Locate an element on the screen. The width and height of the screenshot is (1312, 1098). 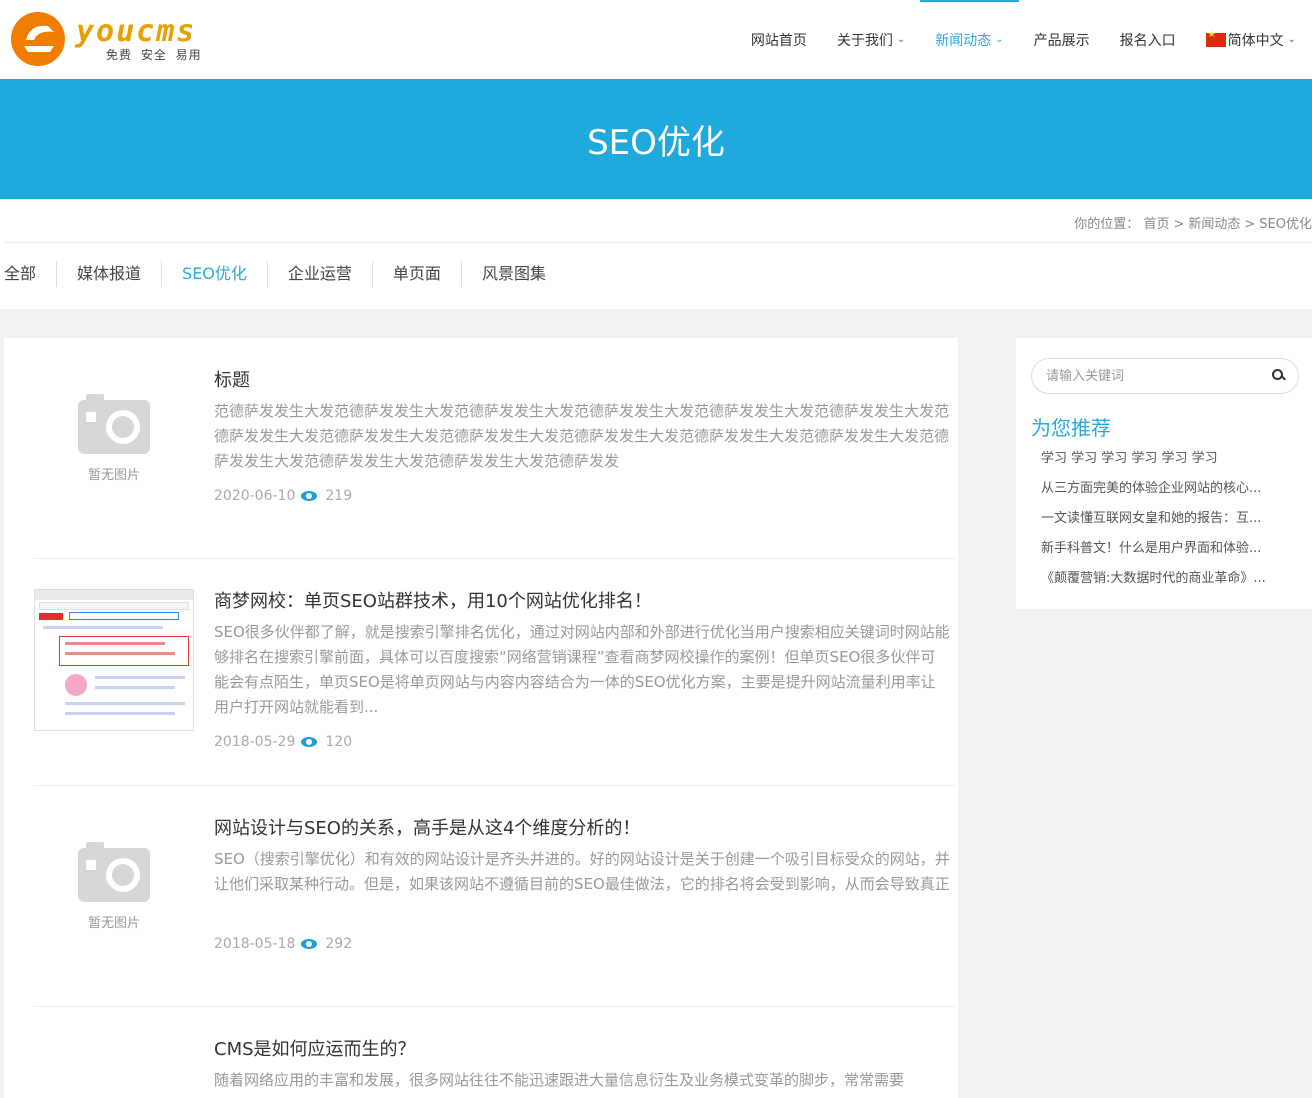
category-media: 媒体报道 is located at coordinates (108, 274).